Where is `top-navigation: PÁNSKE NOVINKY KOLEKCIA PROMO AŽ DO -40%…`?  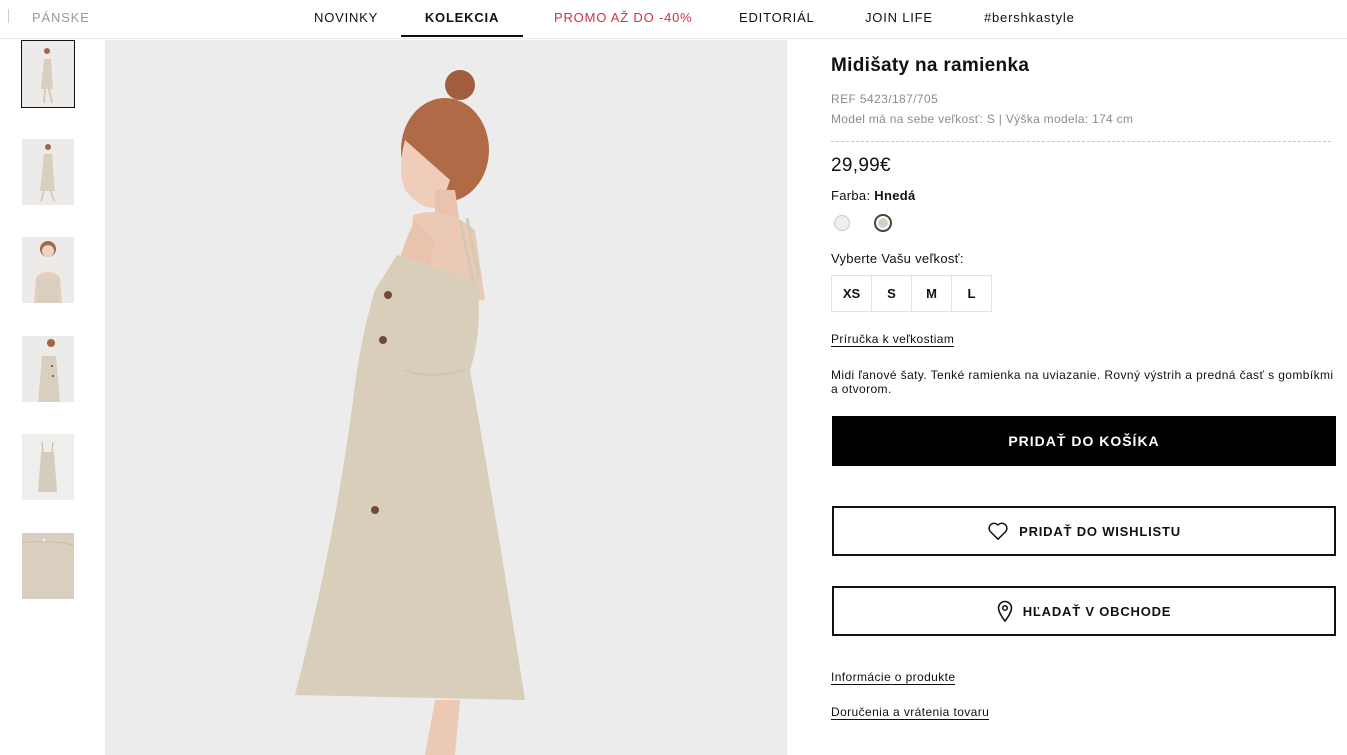
top-navigation: PÁNSKE NOVINKY KOLEKCIA PROMO AŽ DO -40%… is located at coordinates (673, 19).